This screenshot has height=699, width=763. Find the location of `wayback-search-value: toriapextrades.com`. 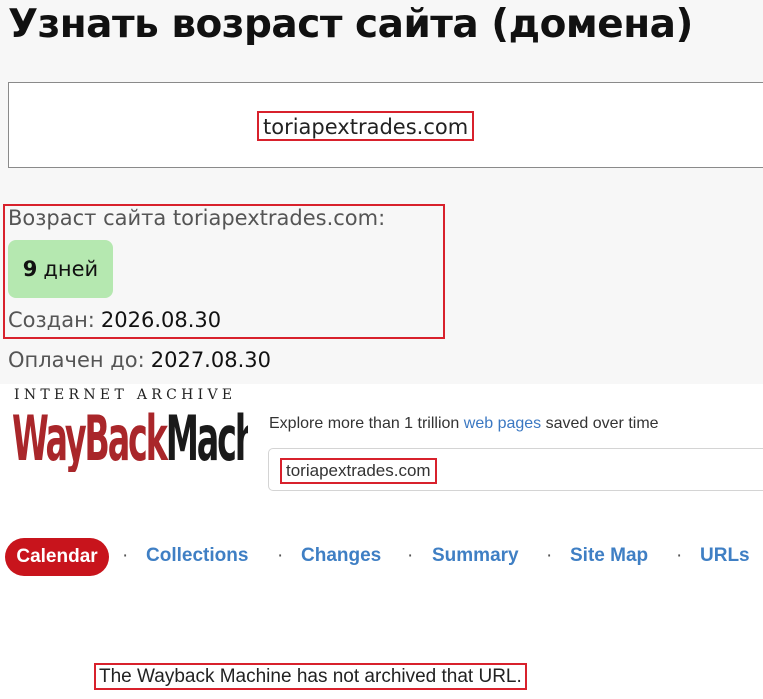

wayback-search-value: toriapextrades.com is located at coordinates (358, 471).